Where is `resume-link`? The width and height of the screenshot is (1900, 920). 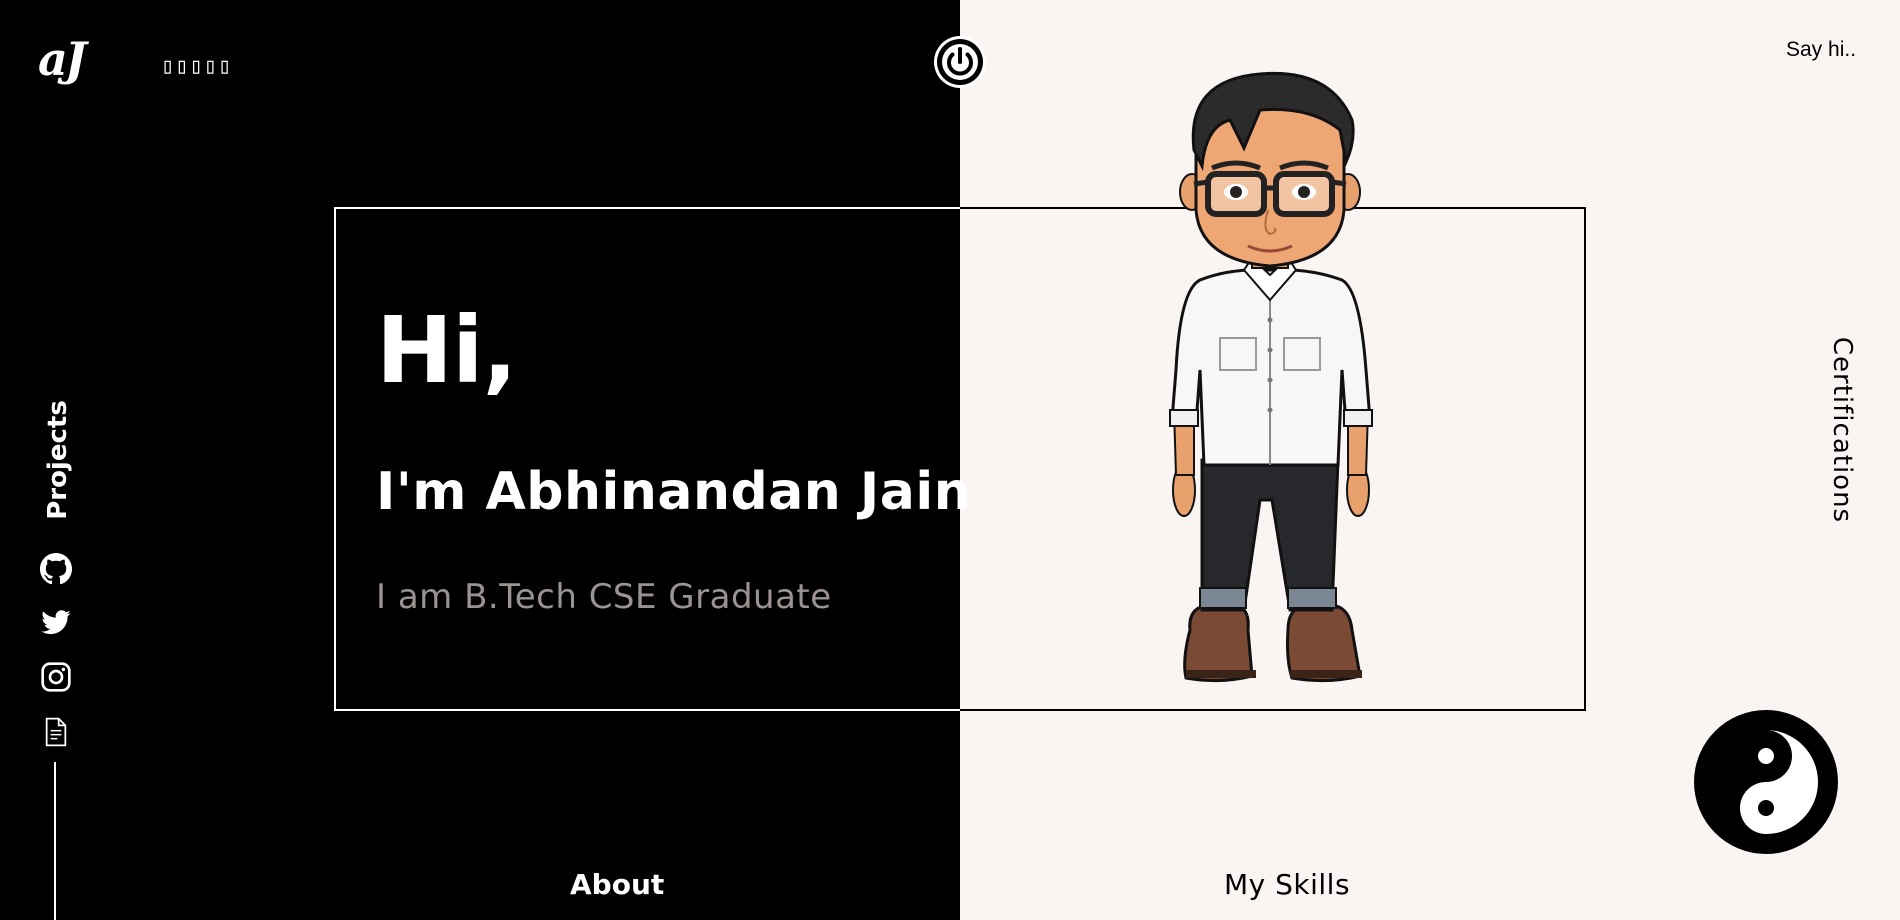
resume-link is located at coordinates (56, 732).